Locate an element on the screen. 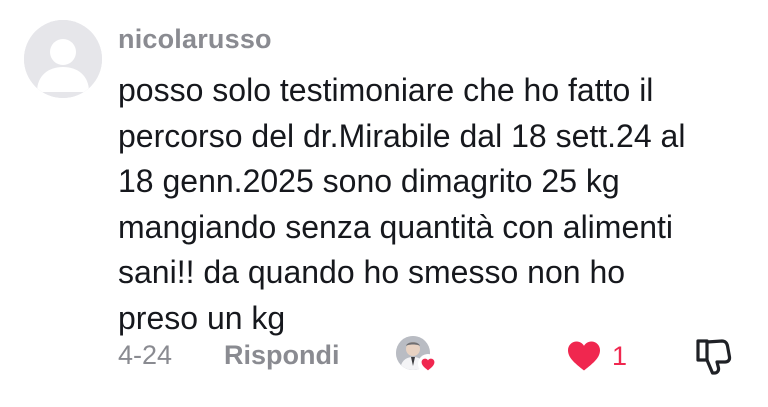  dislike-button is located at coordinates (713, 356).